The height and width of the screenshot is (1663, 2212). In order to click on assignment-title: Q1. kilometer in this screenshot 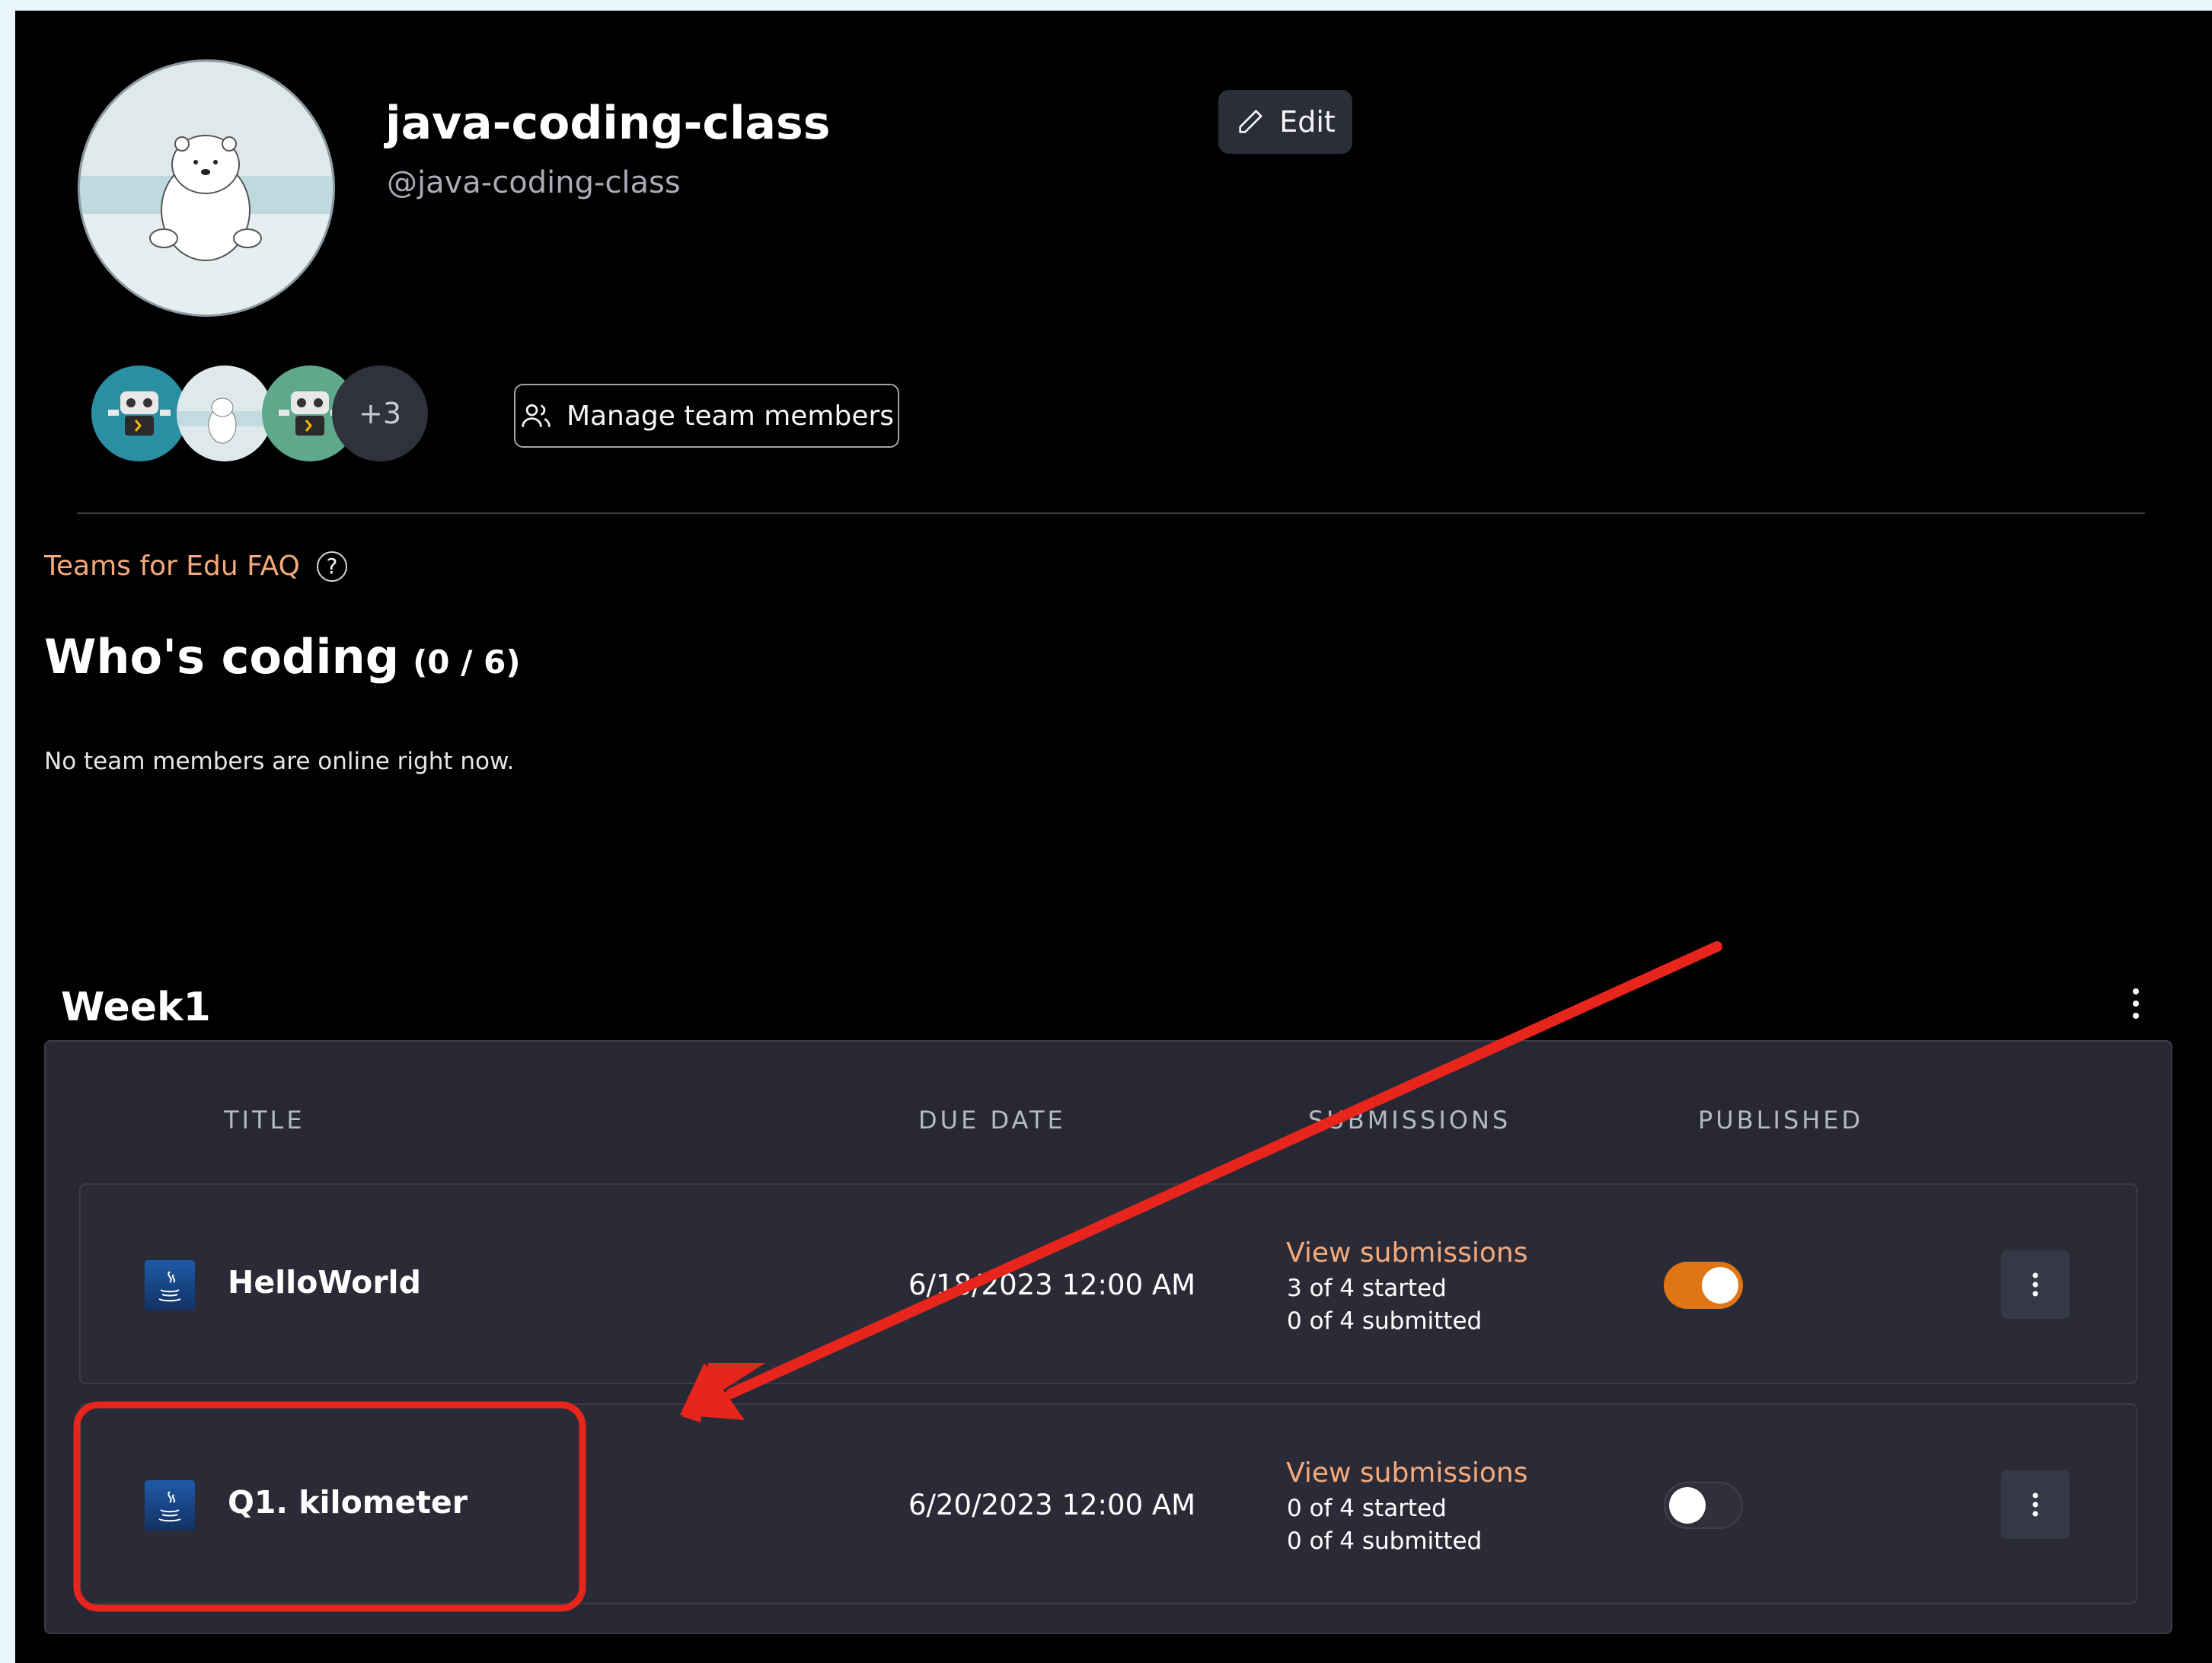, I will do `click(348, 1502)`.